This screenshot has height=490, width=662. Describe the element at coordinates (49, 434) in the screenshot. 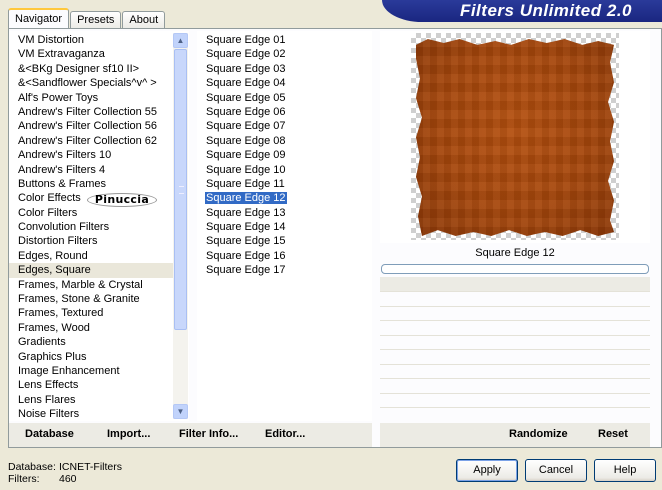

I see `database-link: Database` at that location.